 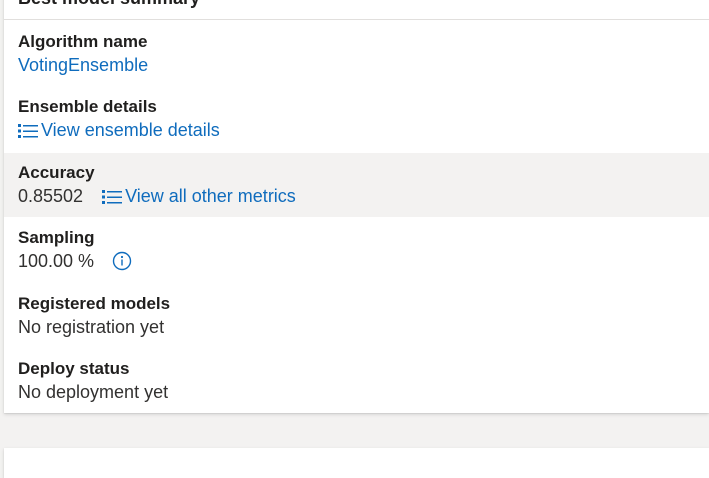 I want to click on algorithm-name-link: VotingEnsemble, so click(x=83, y=65).